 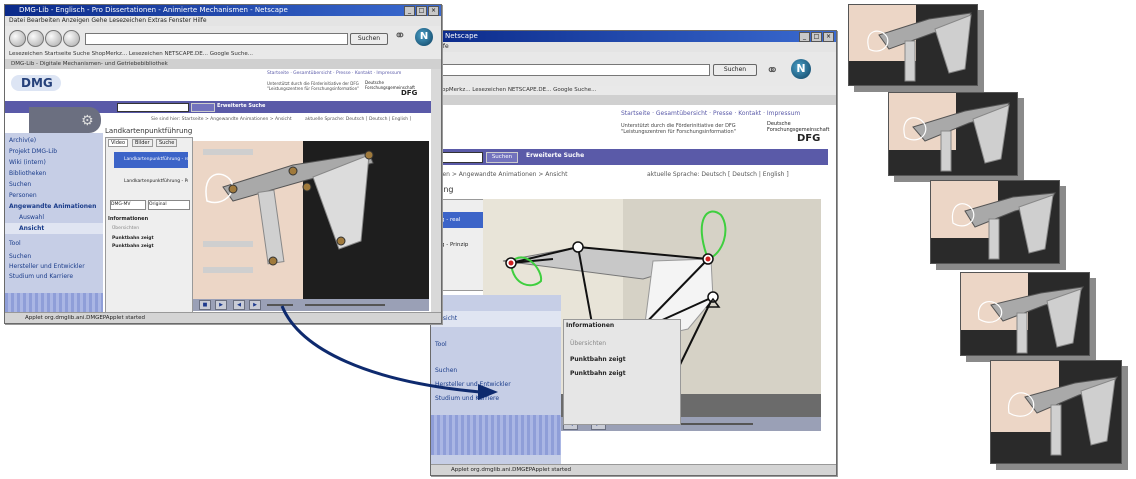 What do you see at coordinates (169, 205) in the screenshot?
I see `quality-select: Original` at bounding box center [169, 205].